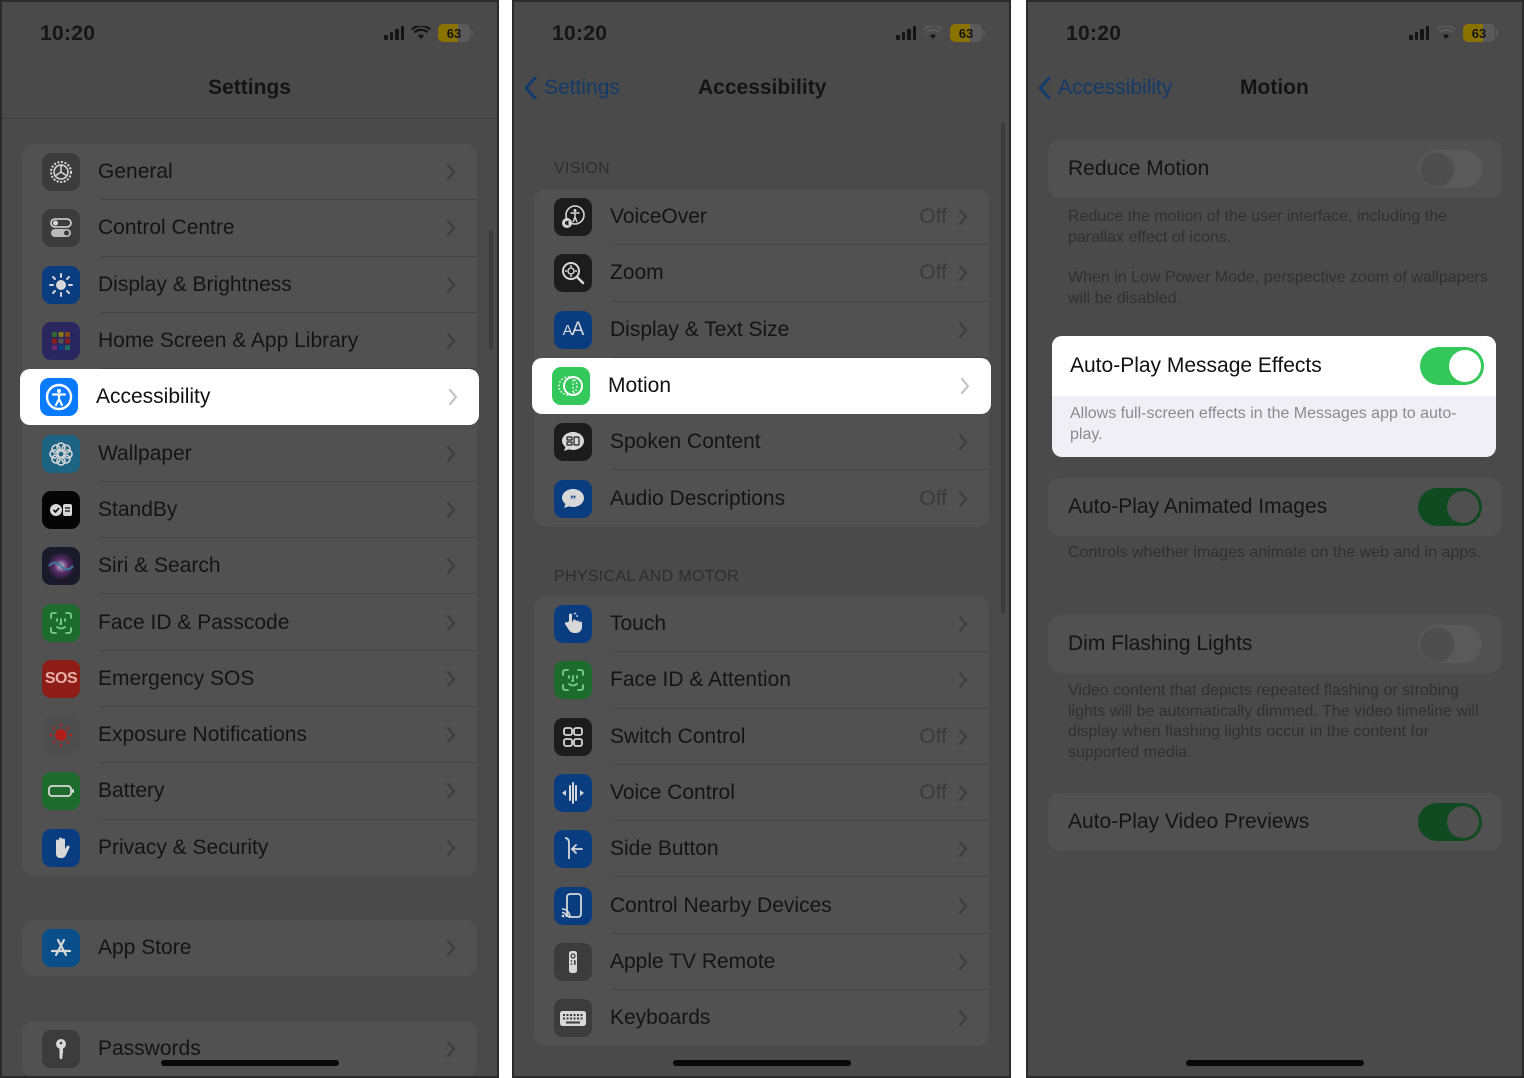 The image size is (1524, 1078). What do you see at coordinates (202, 735) in the screenshot?
I see `item-label: Exposure Notifications` at bounding box center [202, 735].